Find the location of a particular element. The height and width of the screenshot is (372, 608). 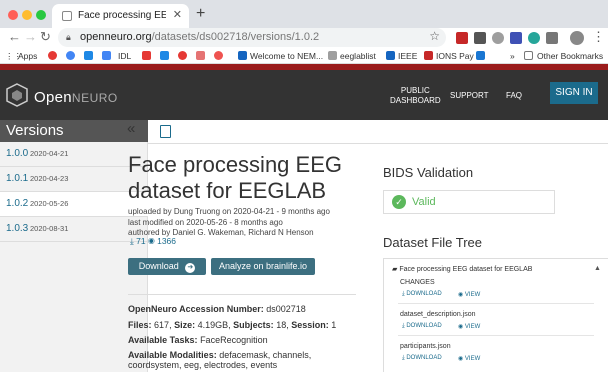

page-favicon-icon is located at coordinates (67, 16).